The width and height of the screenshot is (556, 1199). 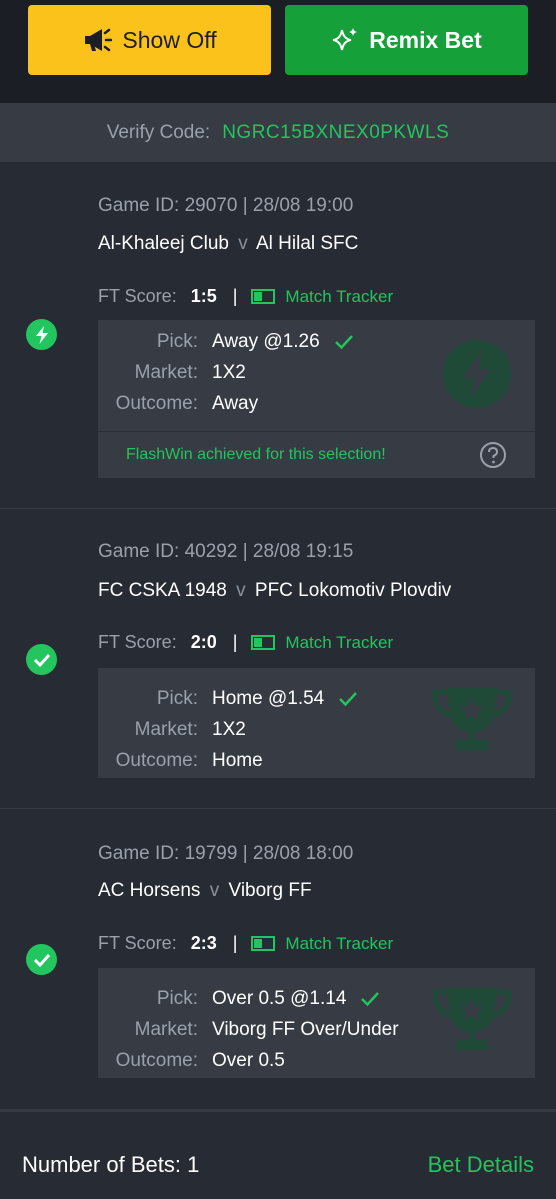 What do you see at coordinates (235, 403) in the screenshot?
I see `outcome-value: Away` at bounding box center [235, 403].